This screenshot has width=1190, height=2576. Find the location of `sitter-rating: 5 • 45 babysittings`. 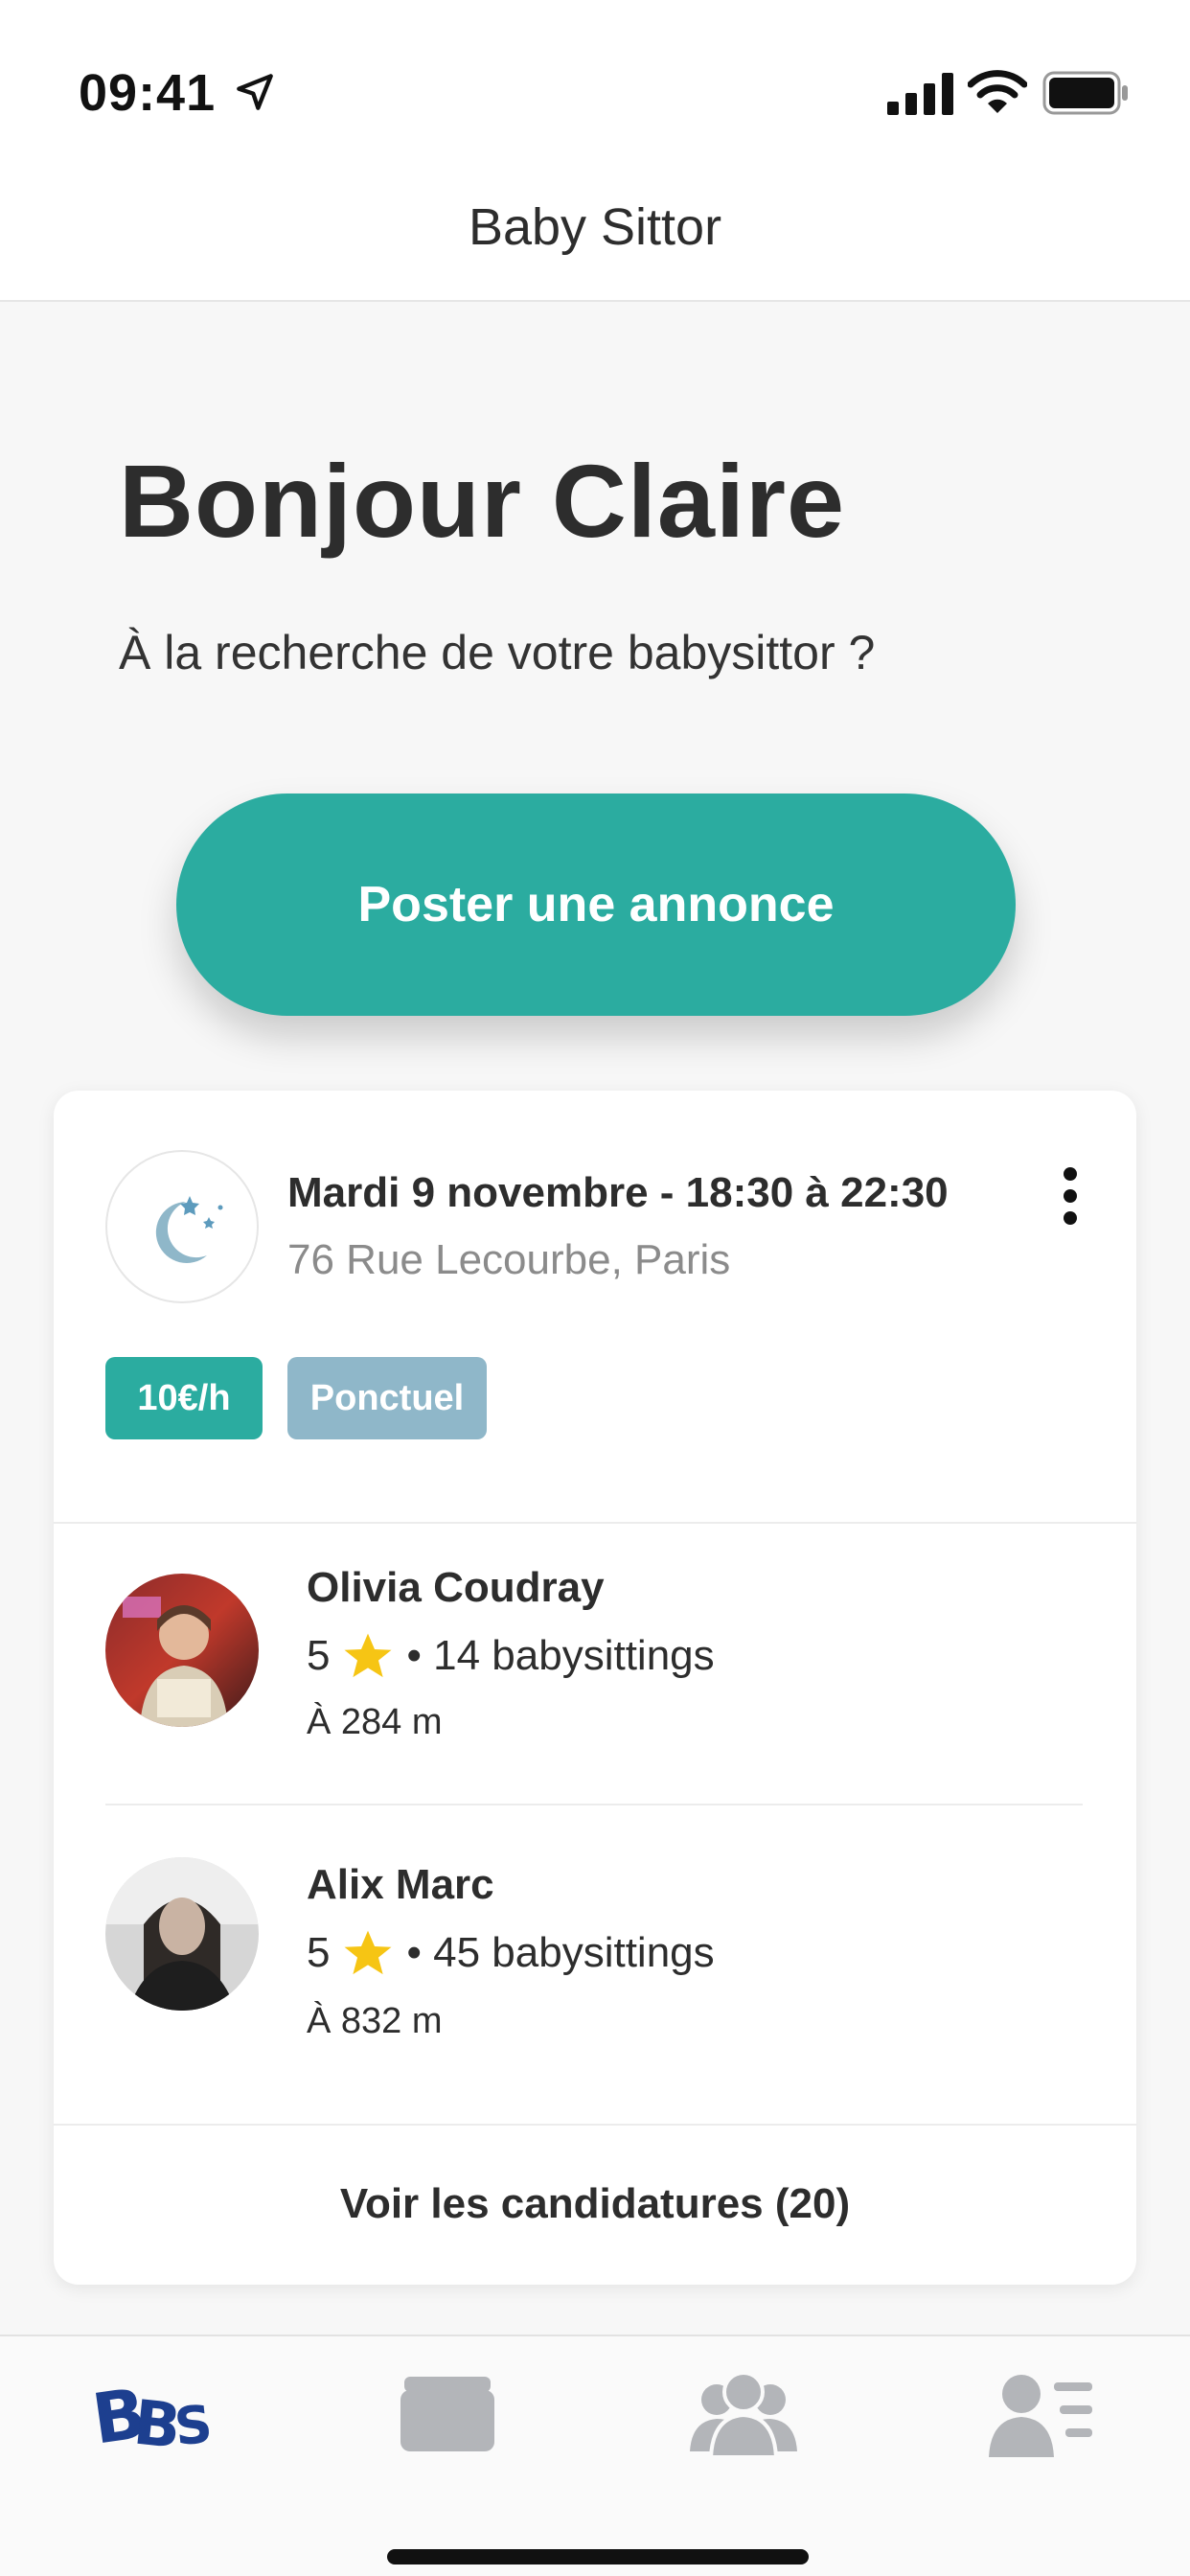

sitter-rating: 5 • 45 babysittings is located at coordinates (511, 1953).